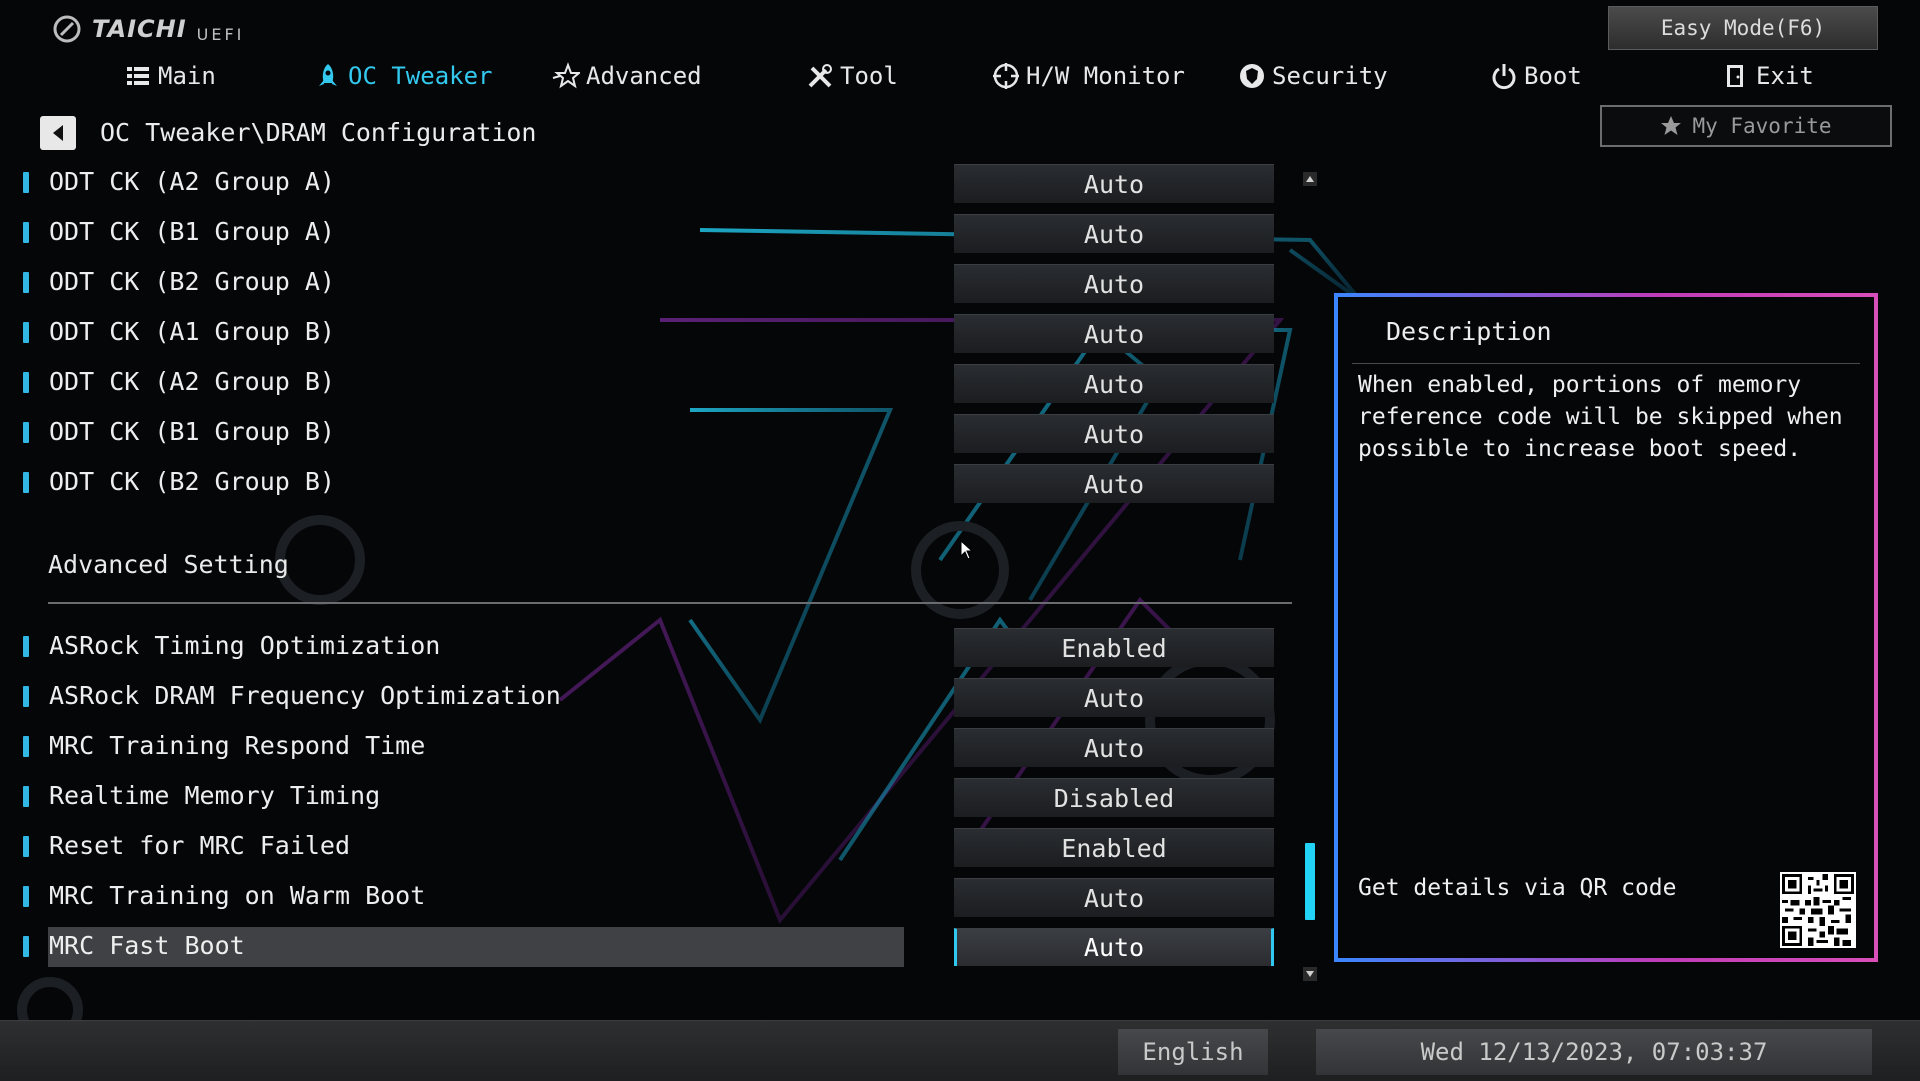 This screenshot has height=1081, width=1920. Describe the element at coordinates (1553, 76) in the screenshot. I see `tab-label: Boot` at that location.